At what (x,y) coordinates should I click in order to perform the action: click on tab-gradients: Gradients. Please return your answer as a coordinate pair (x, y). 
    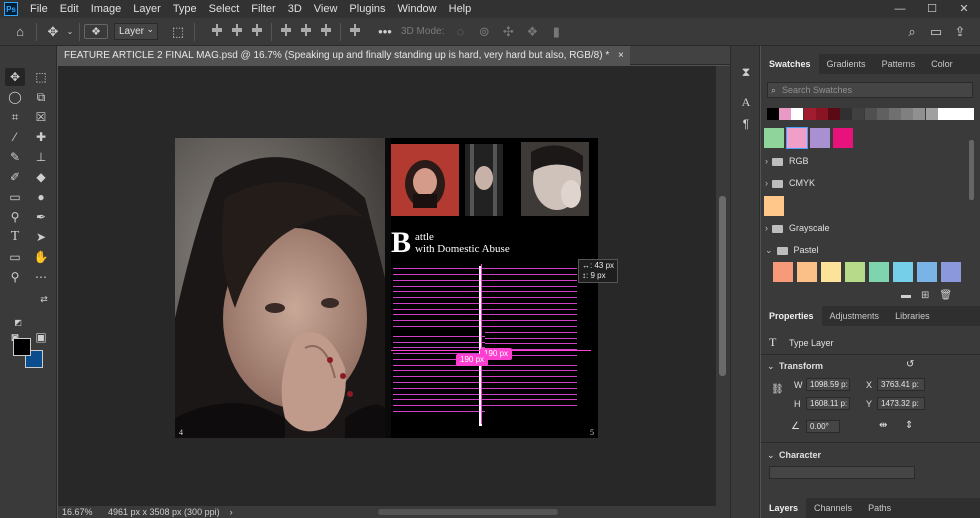
    Looking at the image, I should click on (846, 64).